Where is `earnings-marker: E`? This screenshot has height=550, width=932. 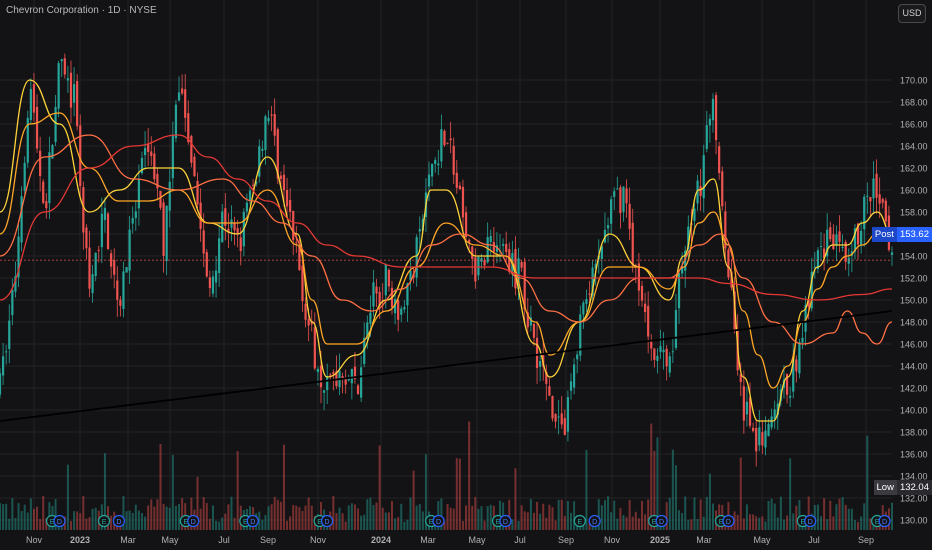 earnings-marker: E is located at coordinates (579, 521).